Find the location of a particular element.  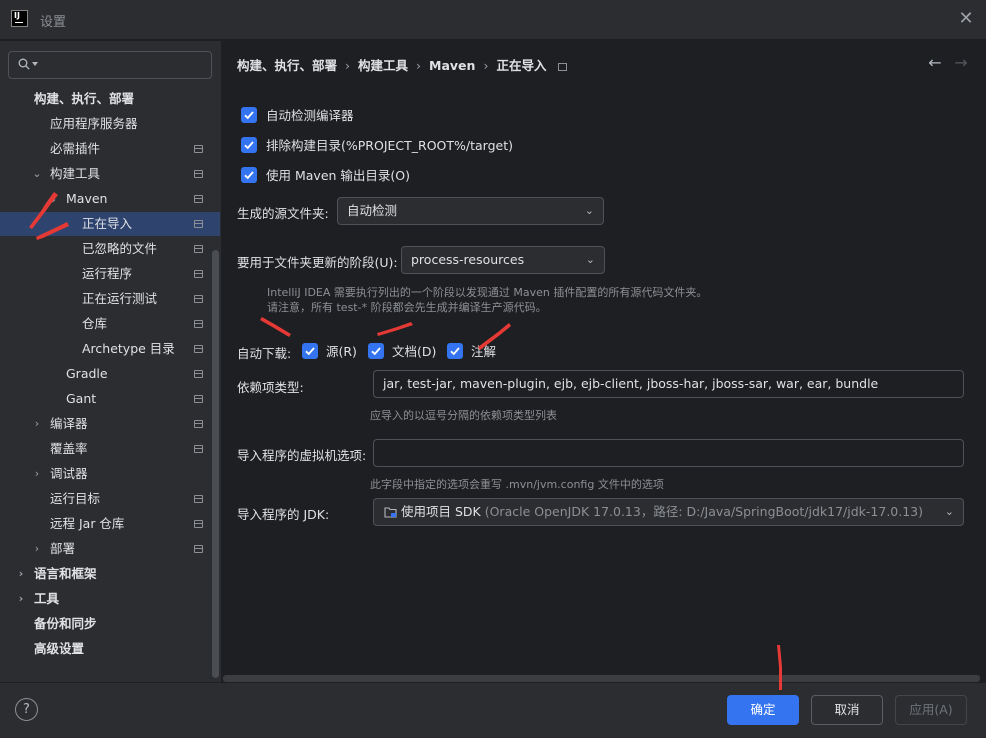

use-maven-output-checkbox is located at coordinates (249, 175).